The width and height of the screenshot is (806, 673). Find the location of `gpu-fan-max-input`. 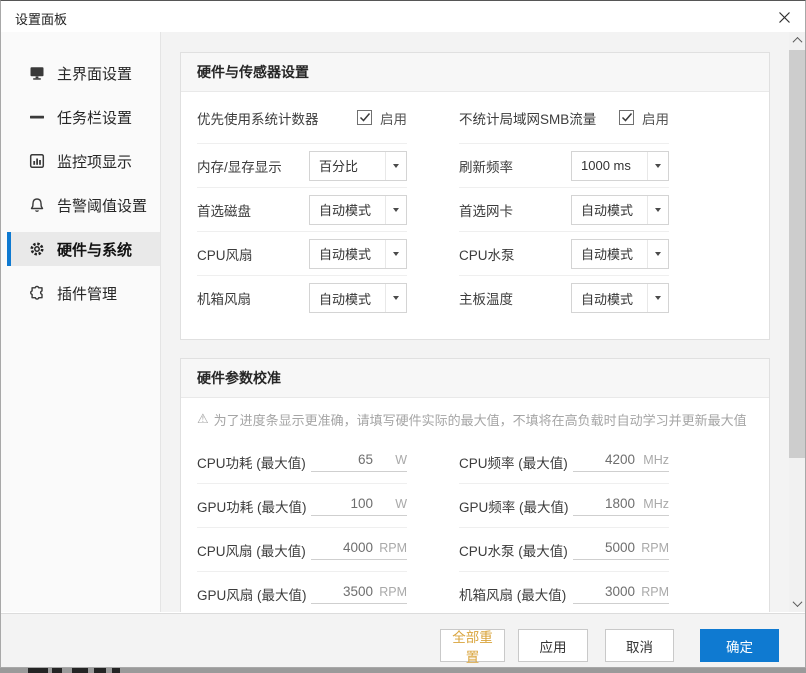

gpu-fan-max-input is located at coordinates (347, 591).